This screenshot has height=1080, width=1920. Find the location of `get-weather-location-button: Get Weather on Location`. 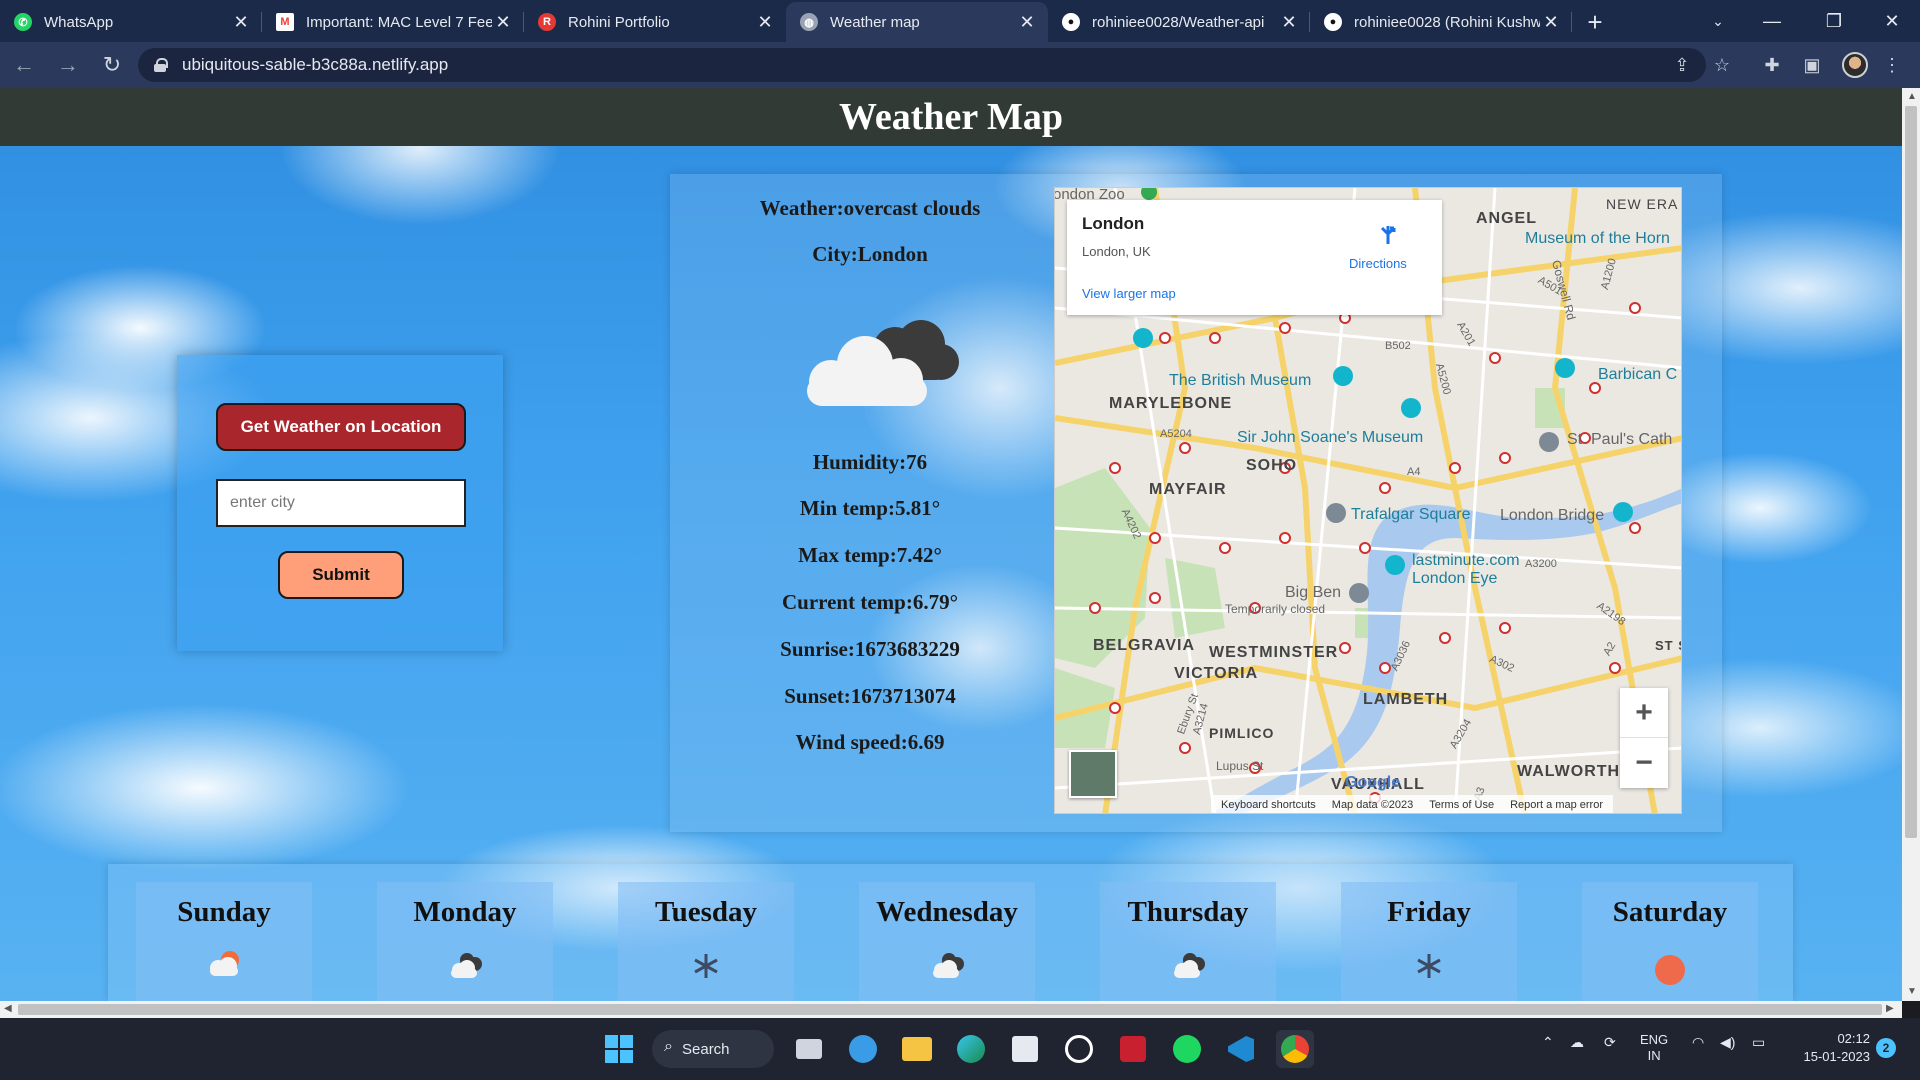

get-weather-location-button: Get Weather on Location is located at coordinates (341, 427).